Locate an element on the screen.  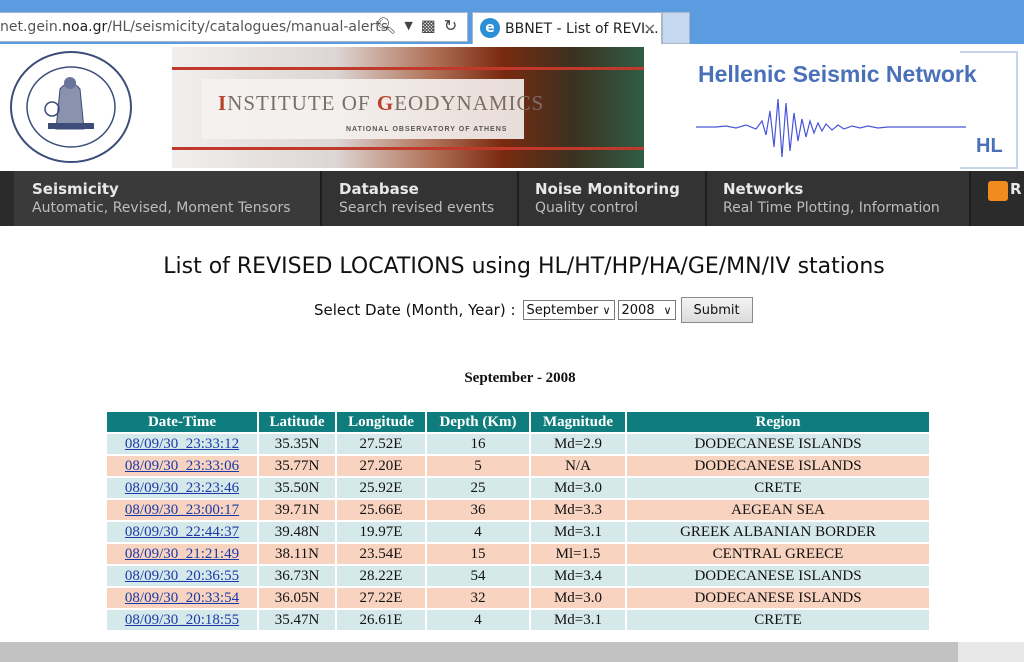
cell-date-time: 08/09/30_23:33:06 is located at coordinates (182, 466).